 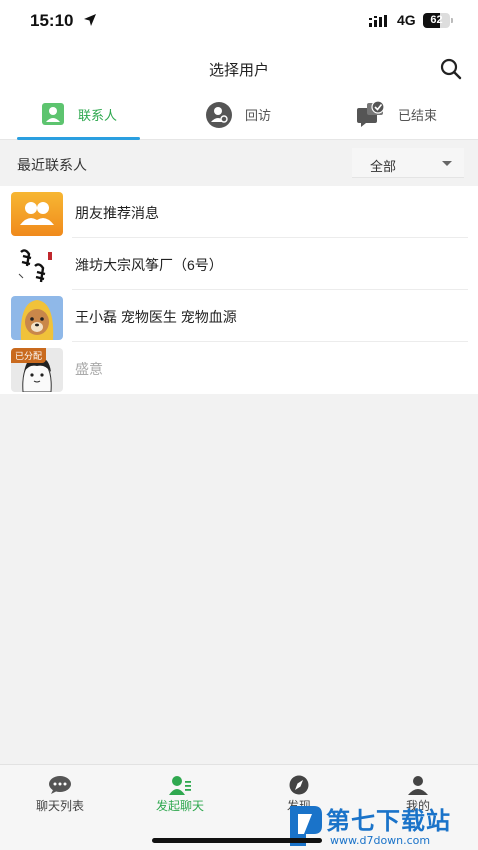 What do you see at coordinates (149, 265) in the screenshot?
I see `contact-name: 潍坊大宗风筝厂（6号）` at bounding box center [149, 265].